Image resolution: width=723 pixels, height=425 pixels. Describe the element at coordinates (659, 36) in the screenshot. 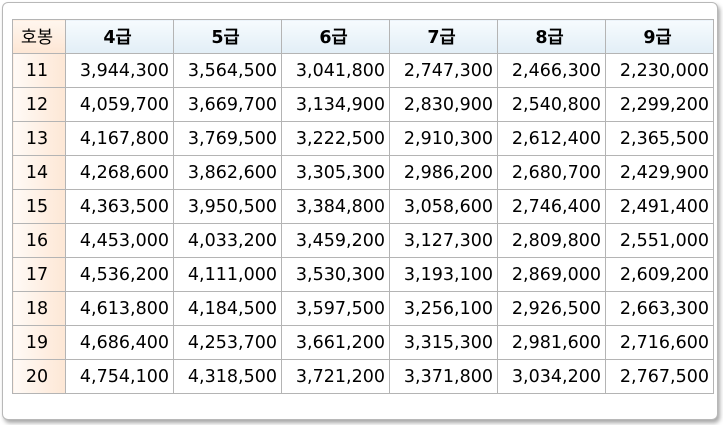

I see `header-grade-9: 9급` at that location.